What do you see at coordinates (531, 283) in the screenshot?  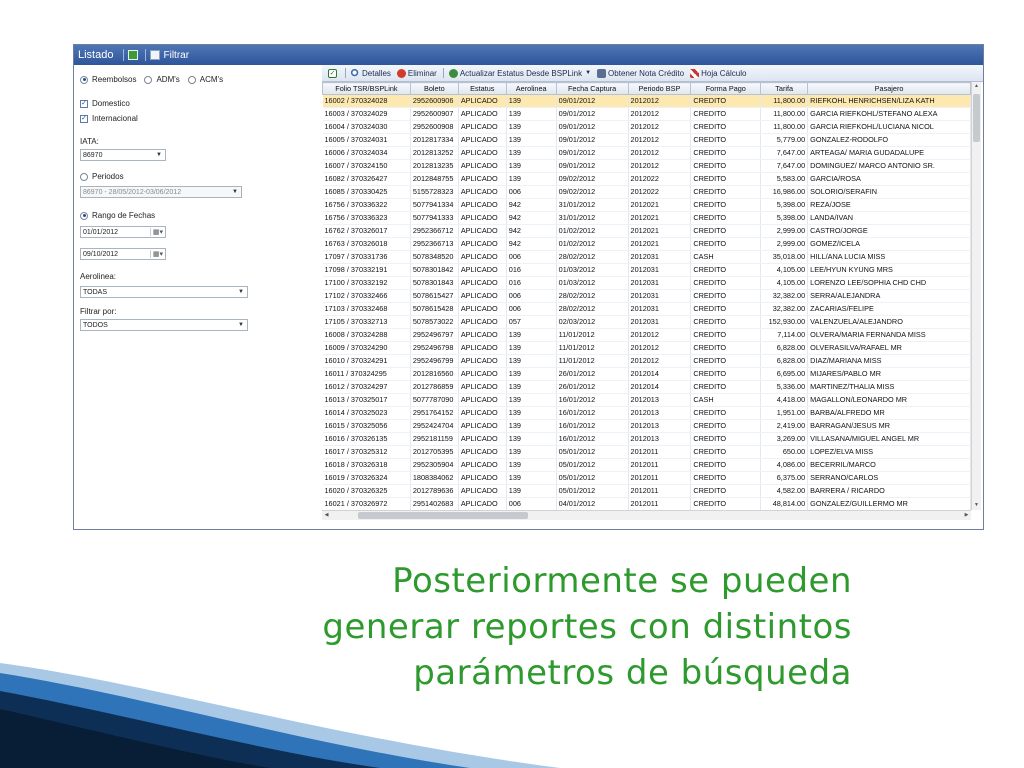 I see `table-cell: 016` at bounding box center [531, 283].